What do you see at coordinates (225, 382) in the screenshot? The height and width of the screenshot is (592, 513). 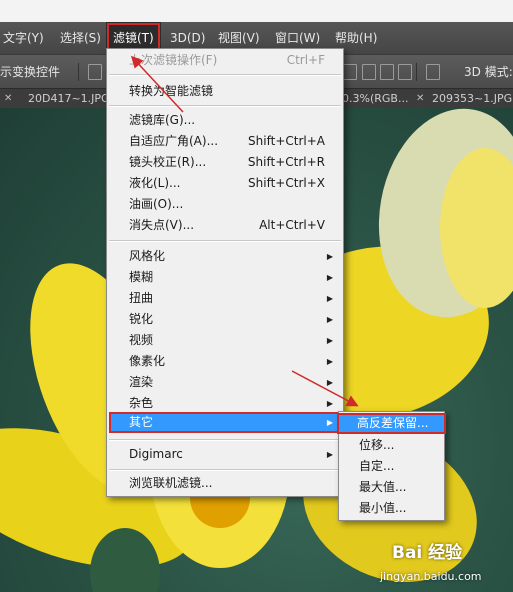 I see `menu-item-render: 渲染 ▶` at bounding box center [225, 382].